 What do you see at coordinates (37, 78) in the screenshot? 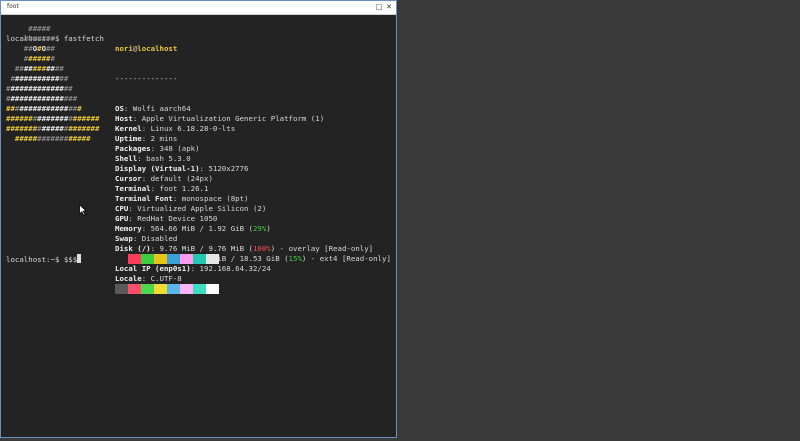
I see `logo-segment: ##########` at bounding box center [37, 78].